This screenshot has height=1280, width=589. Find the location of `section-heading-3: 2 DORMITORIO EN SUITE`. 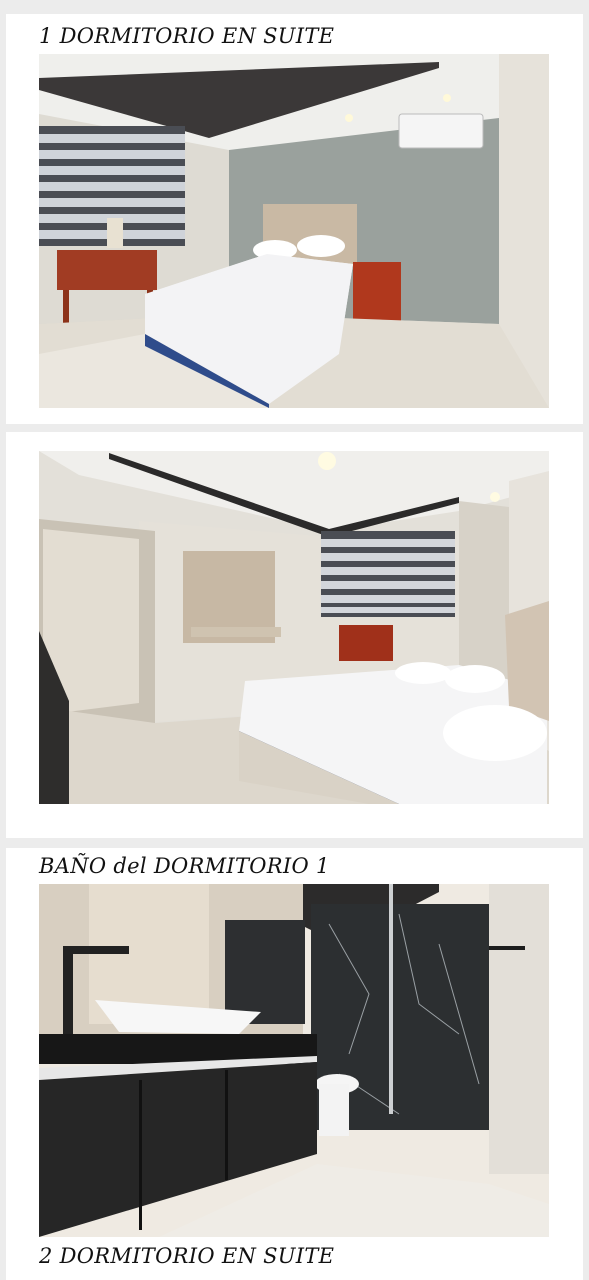

section-heading-3: 2 DORMITORIO EN SUITE is located at coordinates (187, 1256).